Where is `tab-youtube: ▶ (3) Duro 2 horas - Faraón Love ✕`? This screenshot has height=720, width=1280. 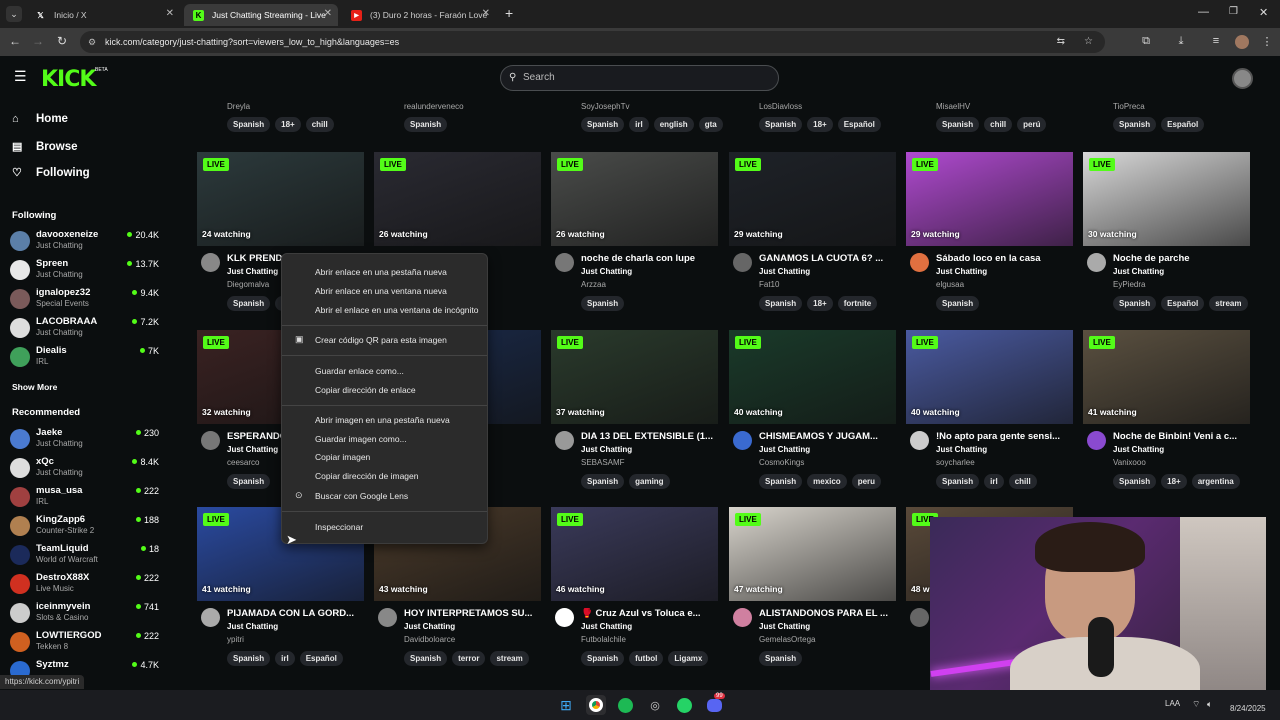 tab-youtube: ▶ (3) Duro 2 horas - Faraón Love ✕ is located at coordinates (419, 15).